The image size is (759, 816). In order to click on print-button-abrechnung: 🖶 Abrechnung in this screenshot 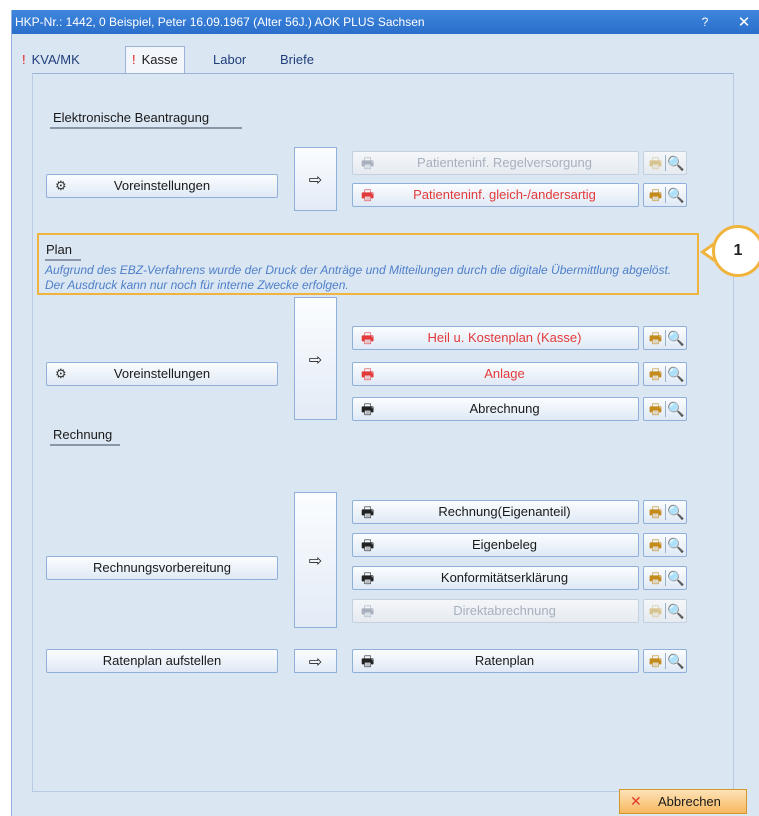, I will do `click(495, 409)`.